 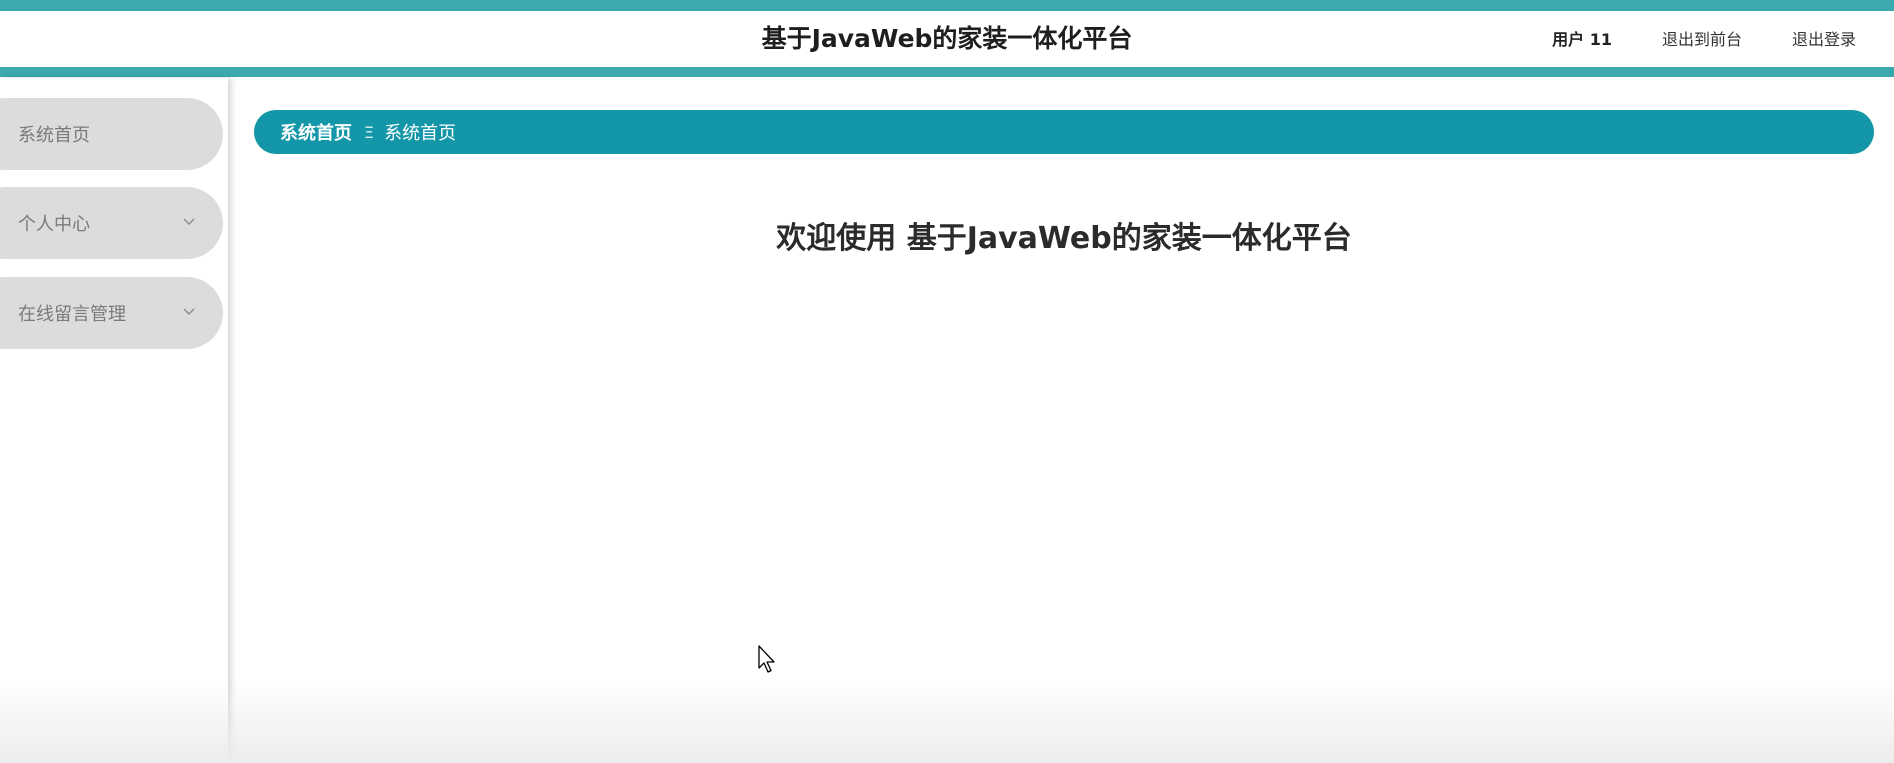 I want to click on sidebar-item-label: 在线留言管理, so click(x=72, y=314).